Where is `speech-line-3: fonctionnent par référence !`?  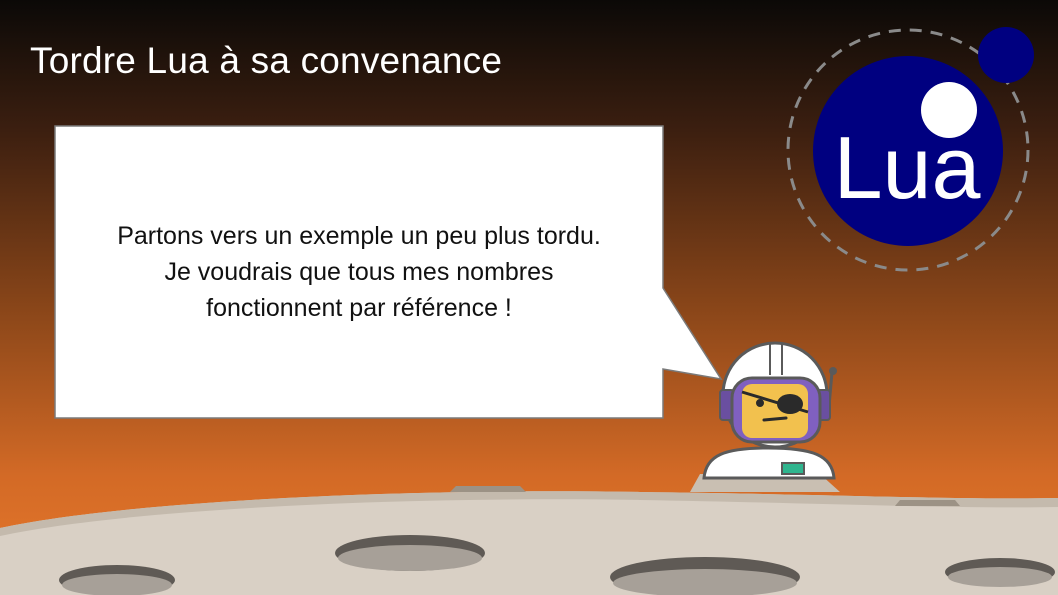 speech-line-3: fonctionnent par référence ! is located at coordinates (359, 308).